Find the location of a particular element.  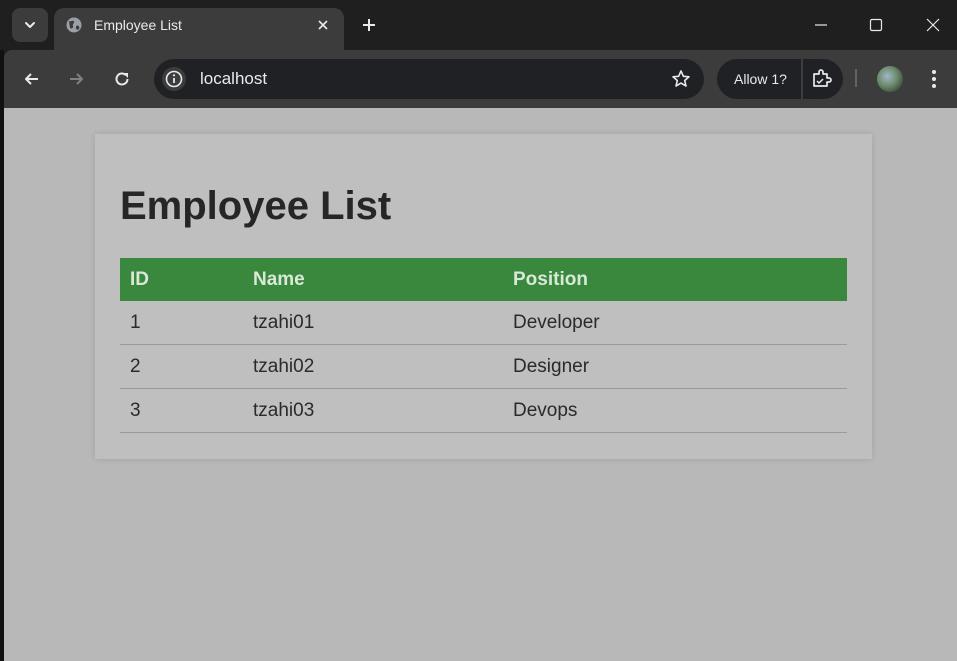

column-header-id: ID is located at coordinates (181, 279).